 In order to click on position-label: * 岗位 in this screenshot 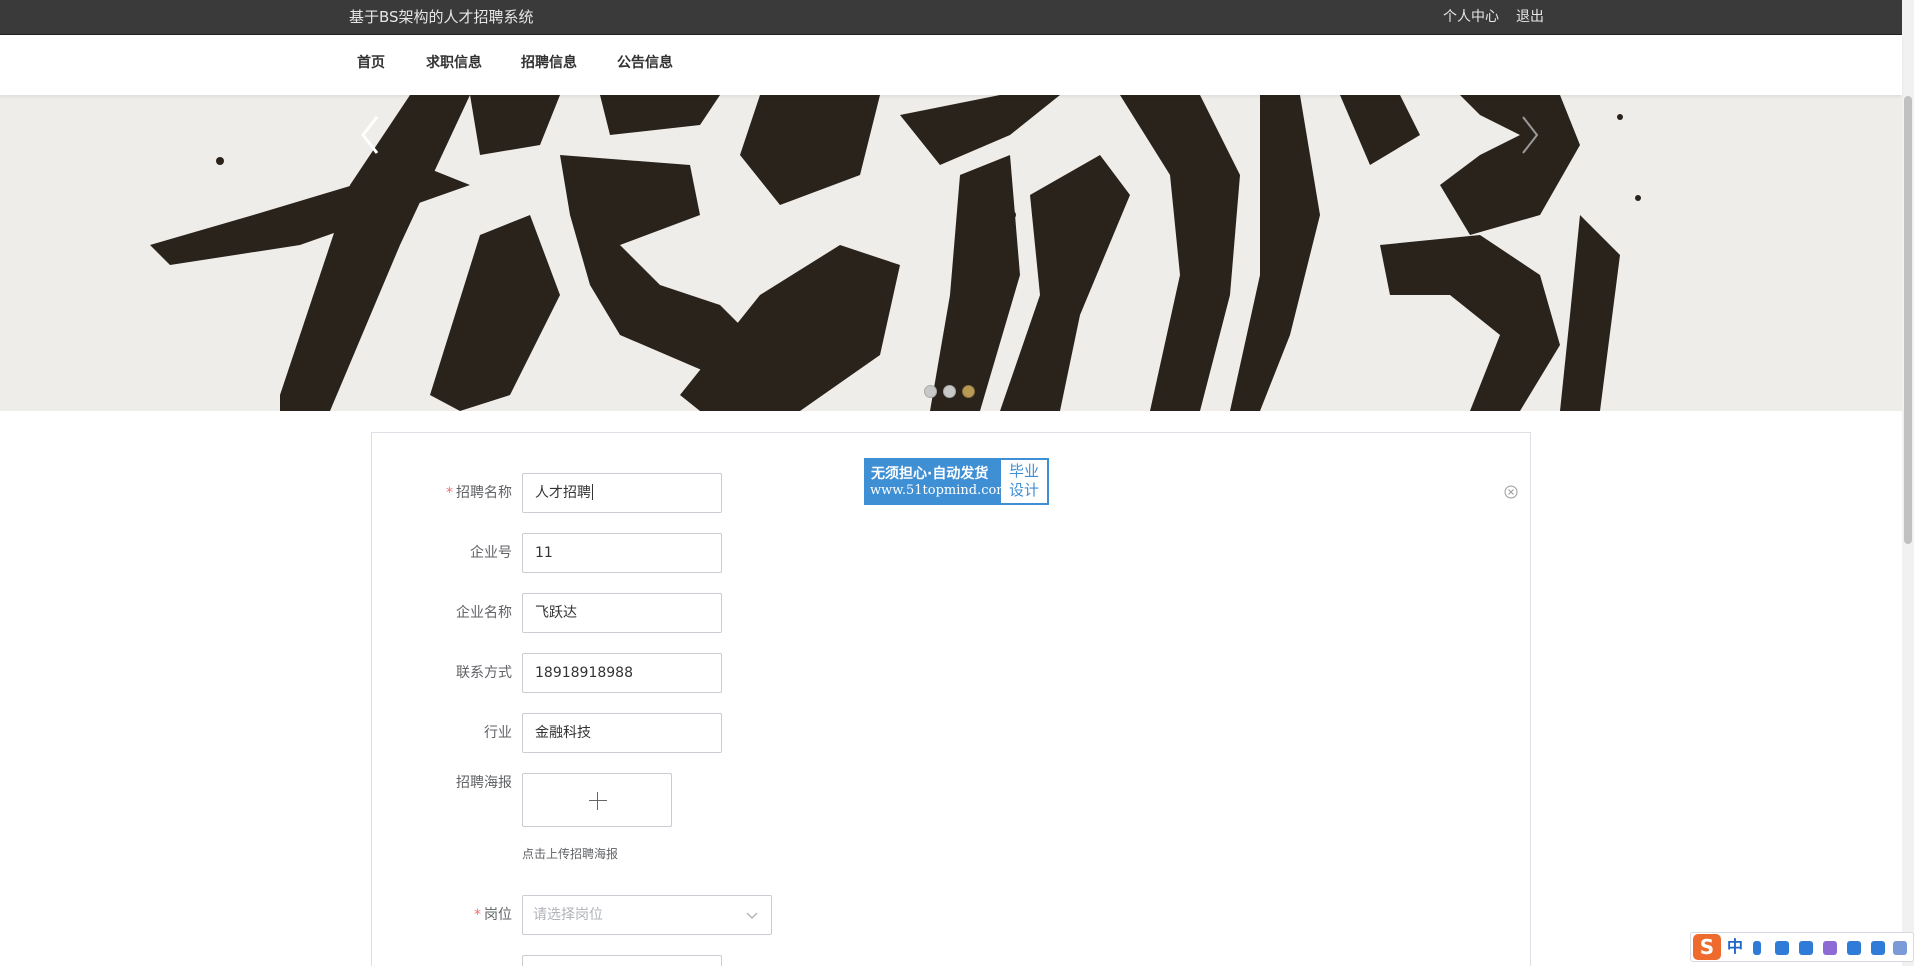, I will do `click(493, 915)`.